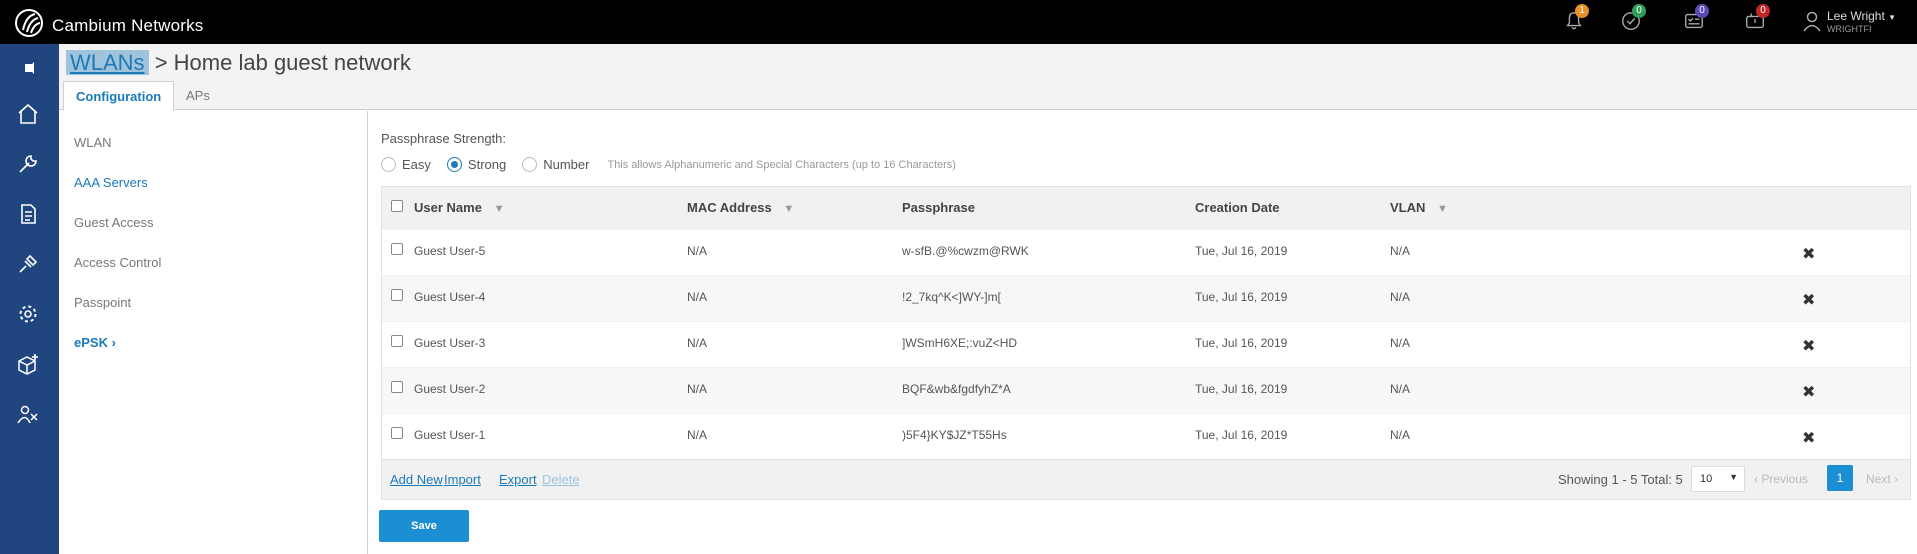 This screenshot has height=554, width=1917. Describe the element at coordinates (95, 342) in the screenshot. I see `side-item-epsk: ePSK ›` at that location.